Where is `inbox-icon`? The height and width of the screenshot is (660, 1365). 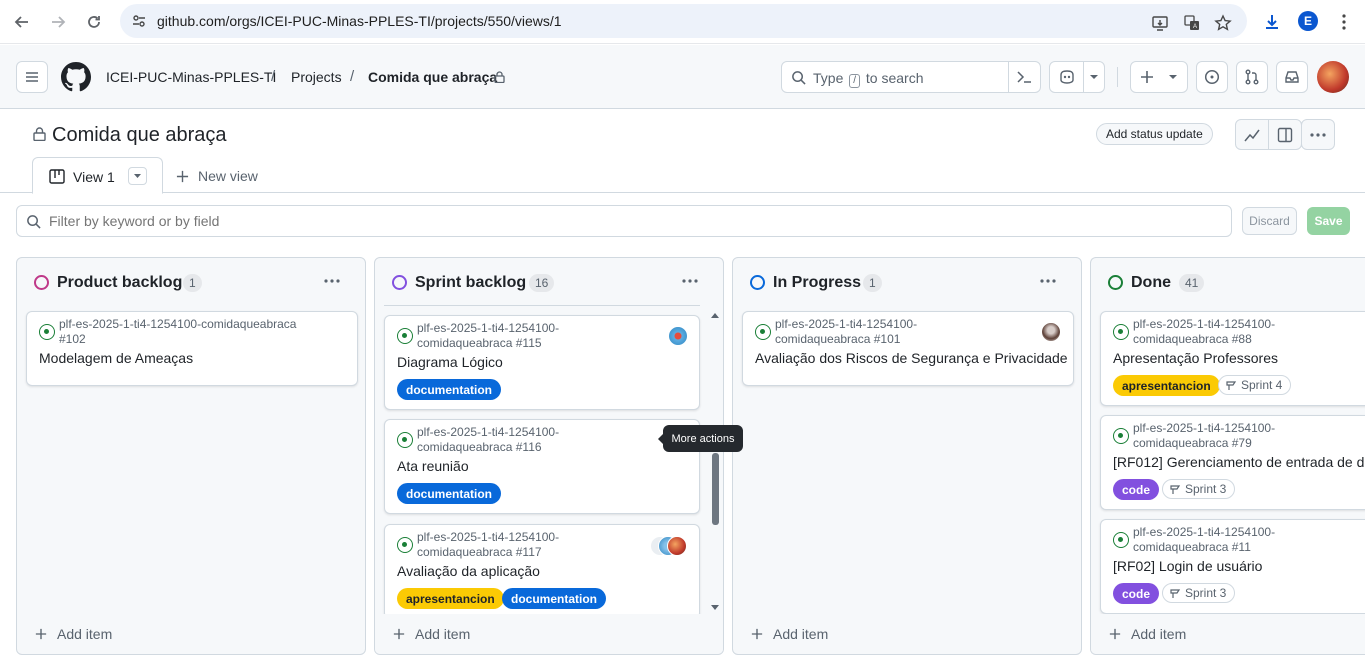
inbox-icon is located at coordinates (1292, 77).